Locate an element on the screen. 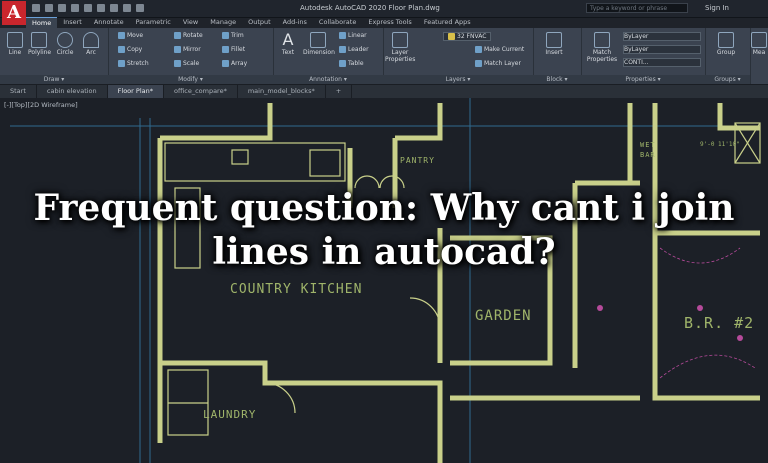 Image resolution: width=768 pixels, height=463 pixels. autocad-logo-icon: A is located at coordinates (14, 13).